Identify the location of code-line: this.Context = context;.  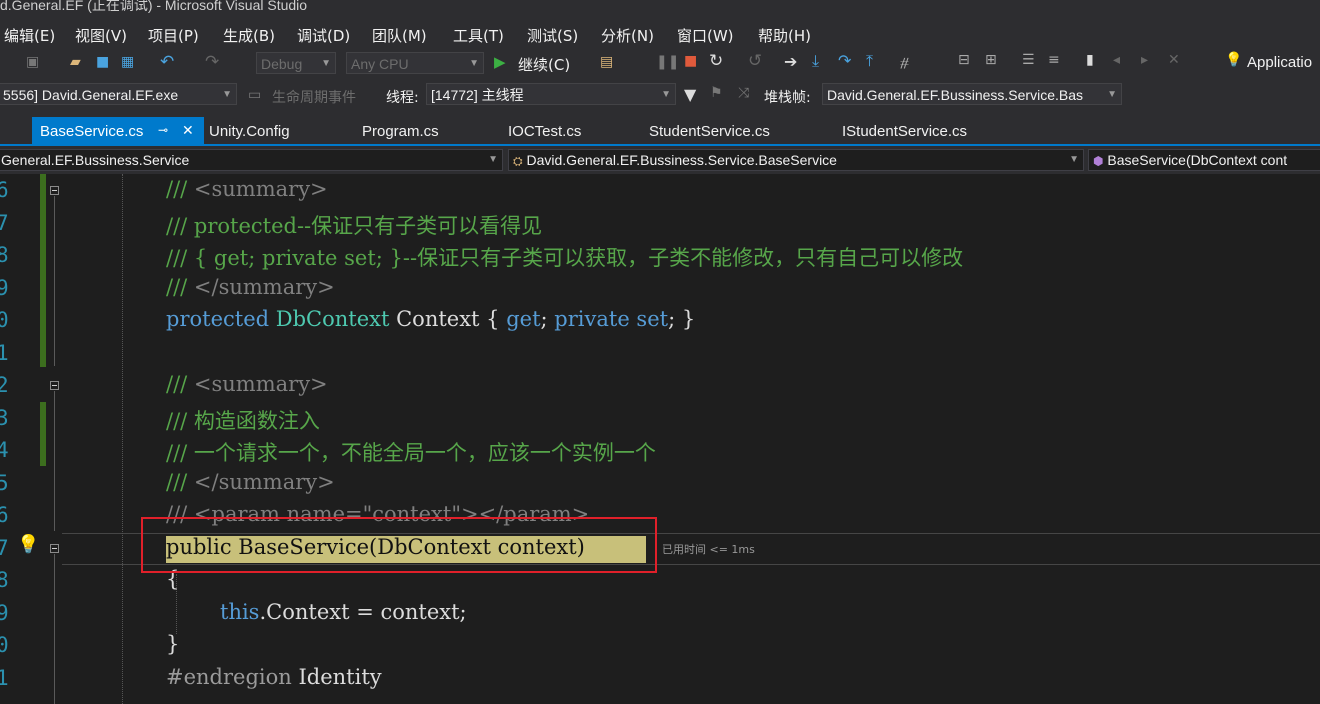
(343, 612).